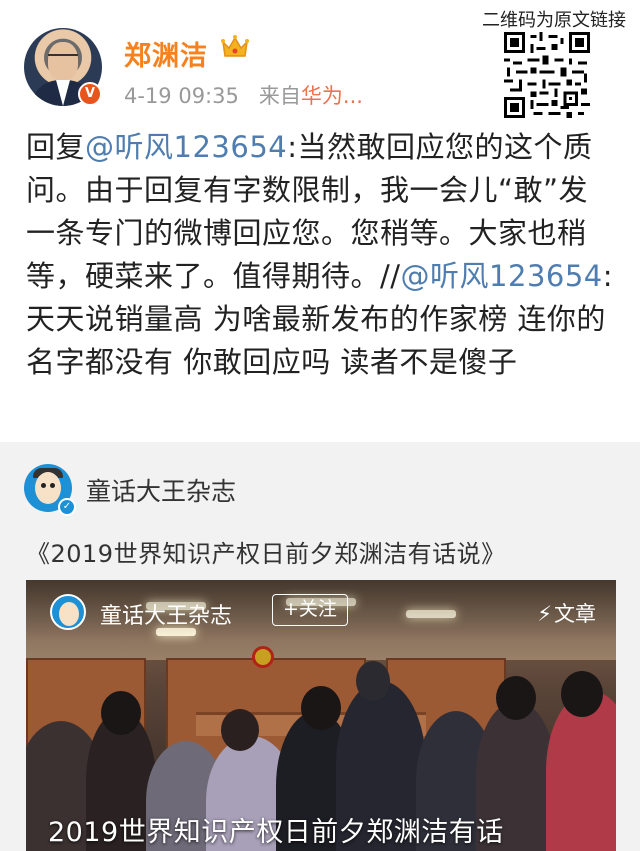 The image size is (640, 851). I want to click on avatar-glasses, so click(63, 58).